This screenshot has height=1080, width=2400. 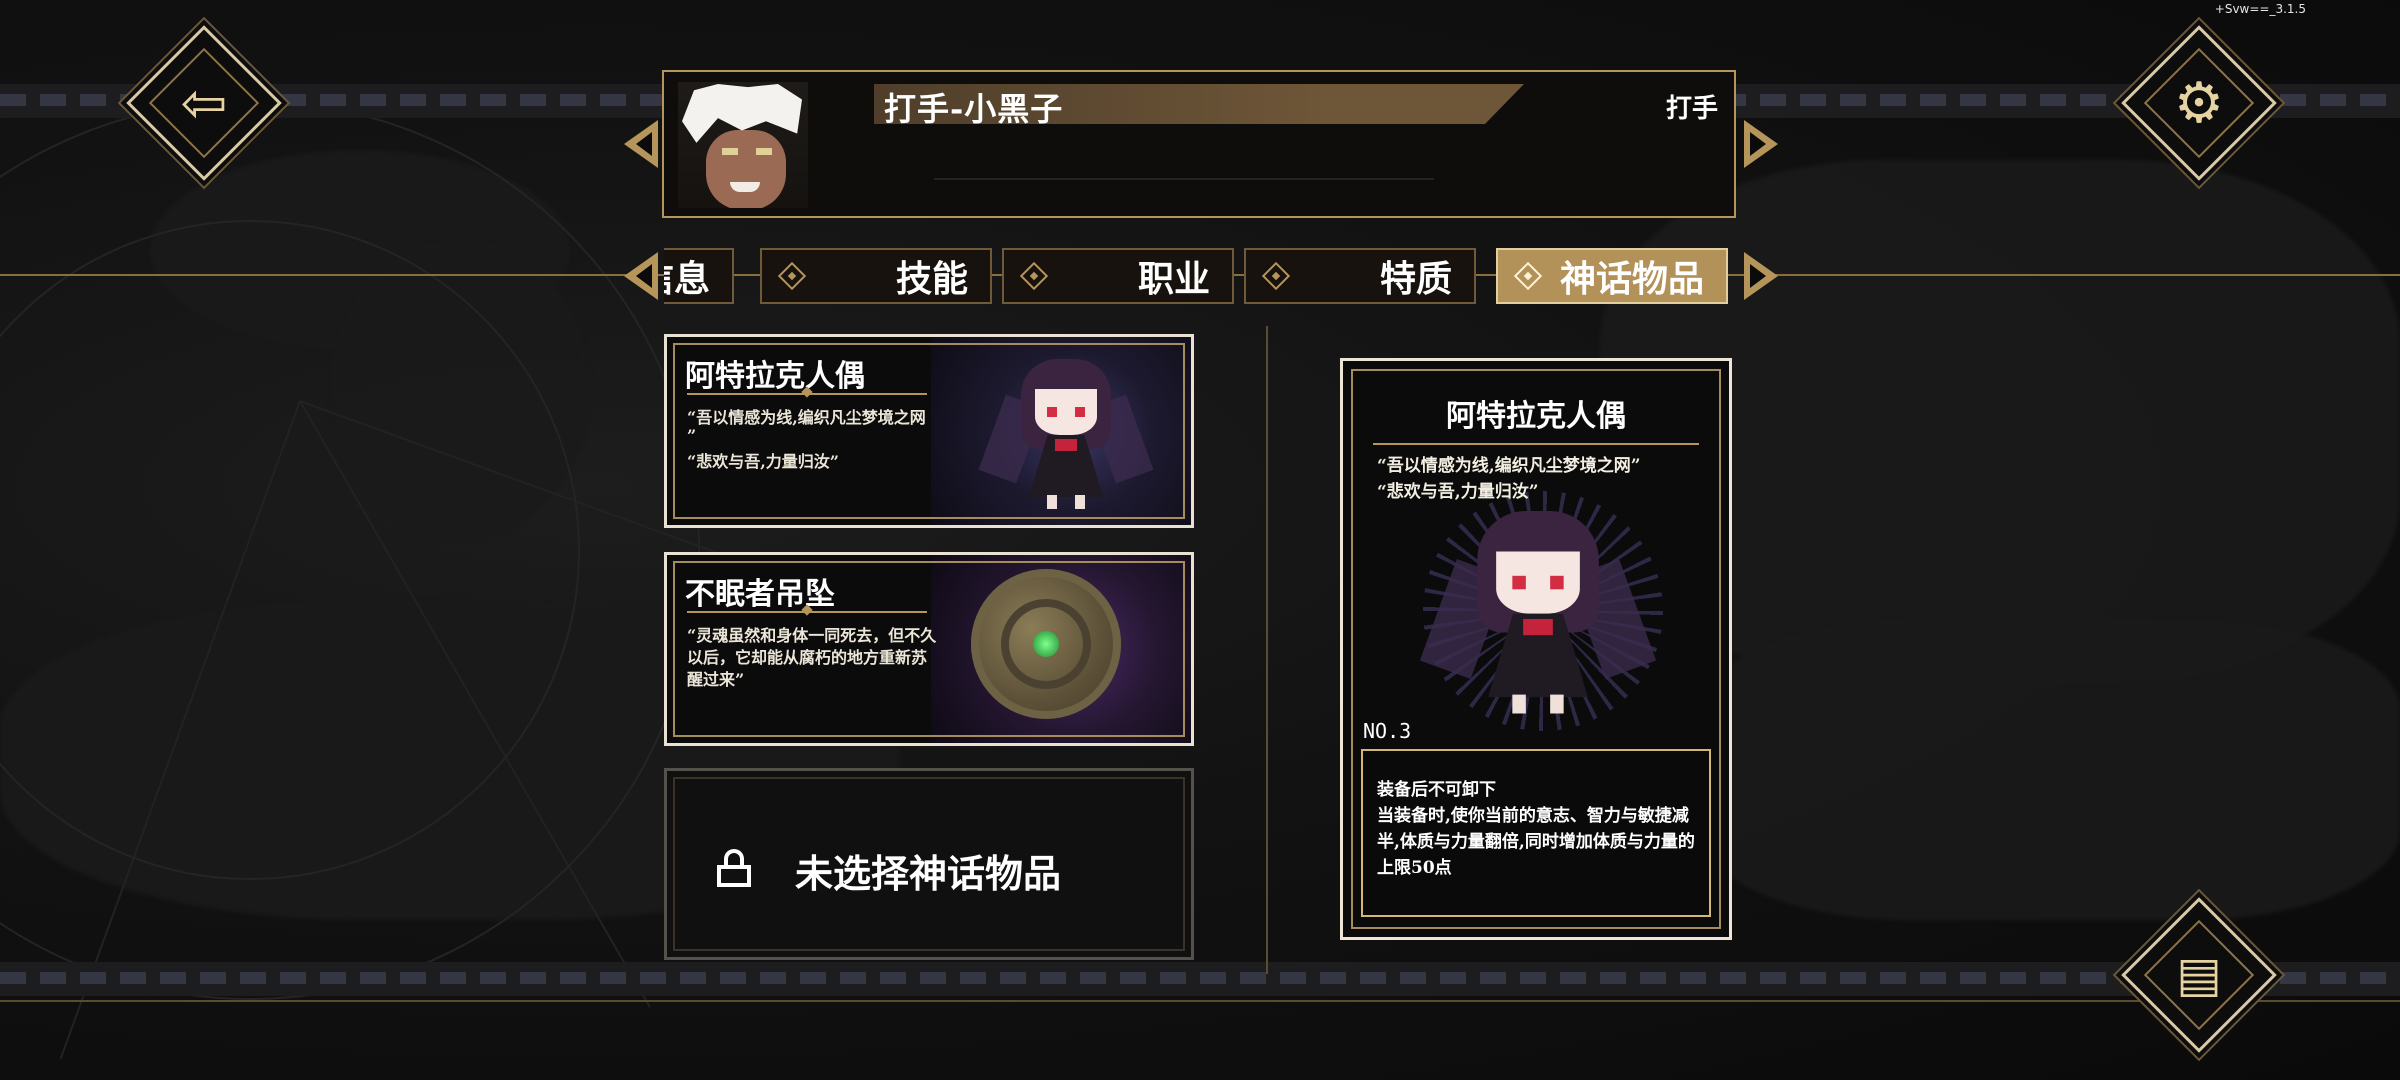 I want to click on tab-label: 神话物品, so click(x=1631, y=279).